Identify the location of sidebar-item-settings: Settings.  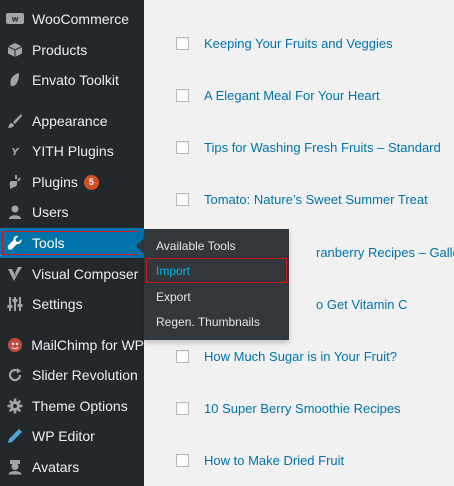
(72, 304).